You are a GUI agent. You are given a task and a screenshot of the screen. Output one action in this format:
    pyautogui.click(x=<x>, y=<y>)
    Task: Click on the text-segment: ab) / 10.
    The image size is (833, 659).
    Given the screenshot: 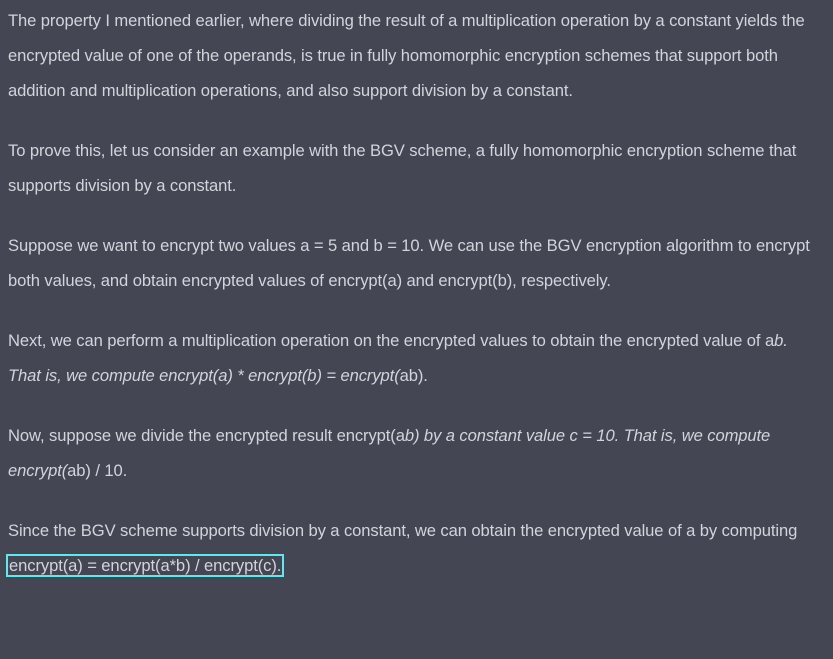 What is the action you would take?
    pyautogui.click(x=97, y=470)
    